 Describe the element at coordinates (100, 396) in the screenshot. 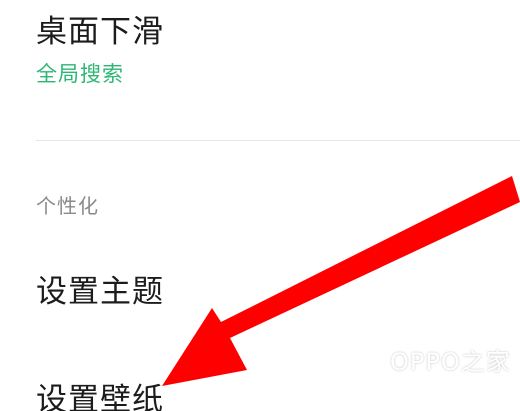

I see `set-wallpaper-label: 设置壁纸` at that location.